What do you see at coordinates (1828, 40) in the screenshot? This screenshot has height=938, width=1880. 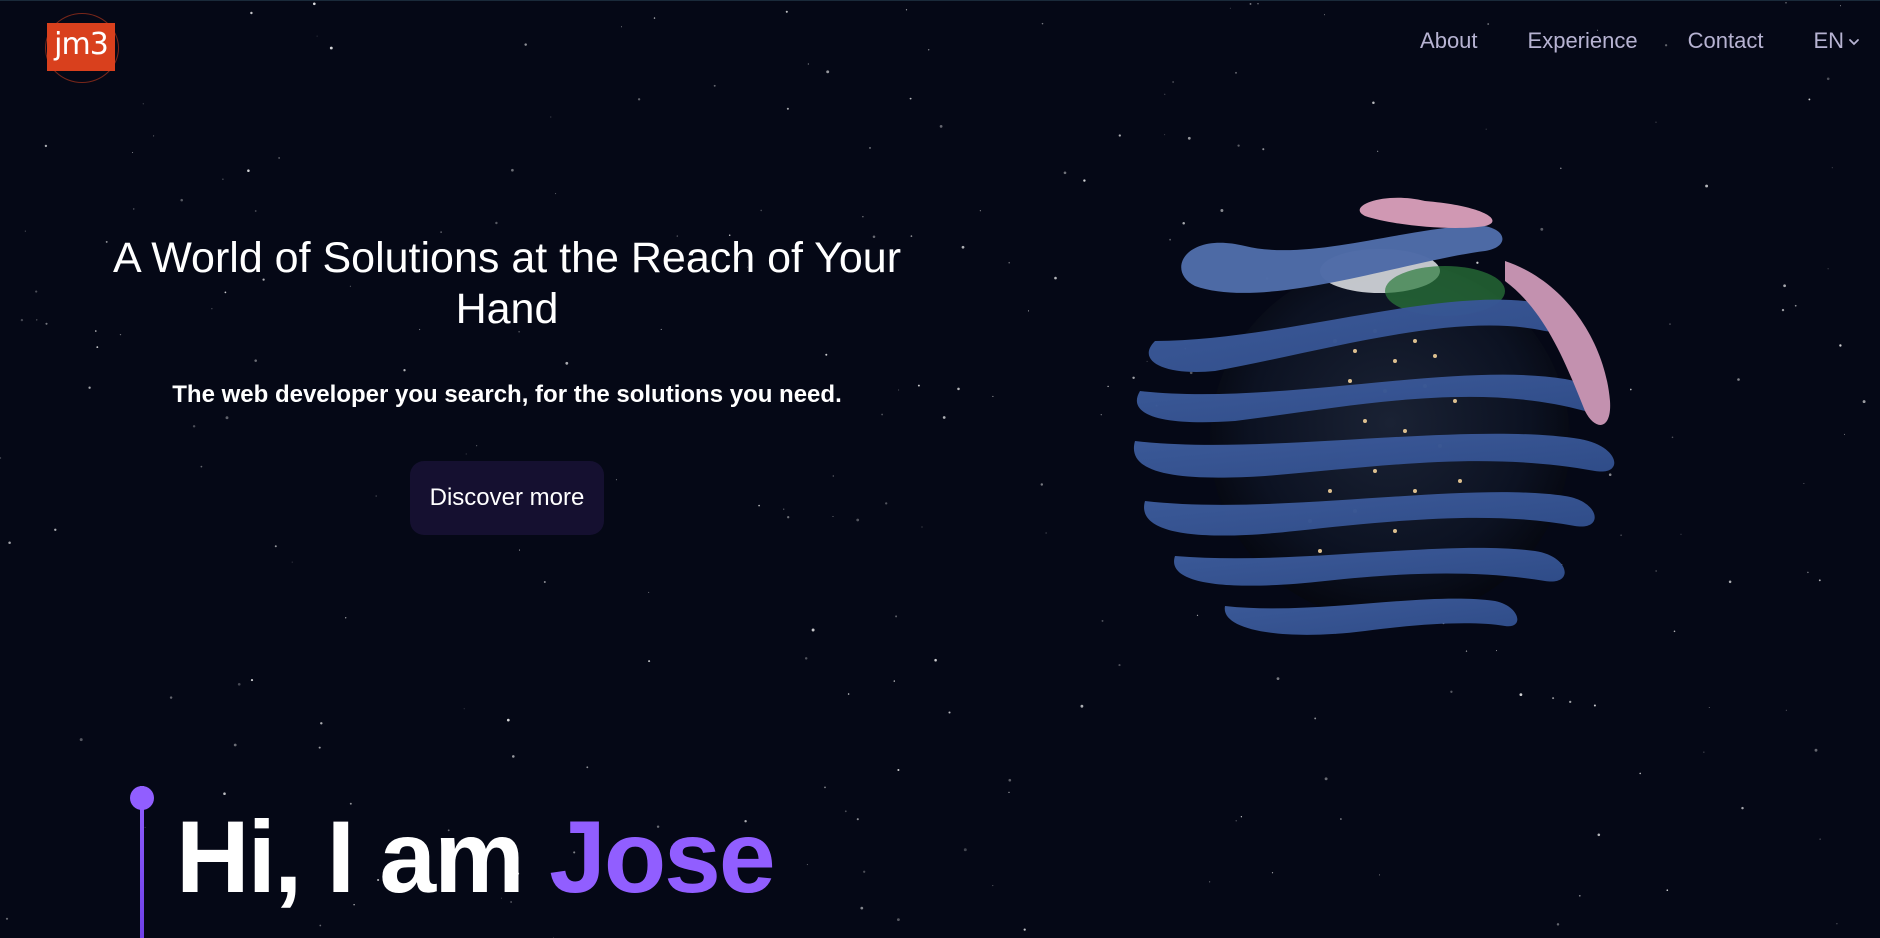 I see `language-selected: EN` at bounding box center [1828, 40].